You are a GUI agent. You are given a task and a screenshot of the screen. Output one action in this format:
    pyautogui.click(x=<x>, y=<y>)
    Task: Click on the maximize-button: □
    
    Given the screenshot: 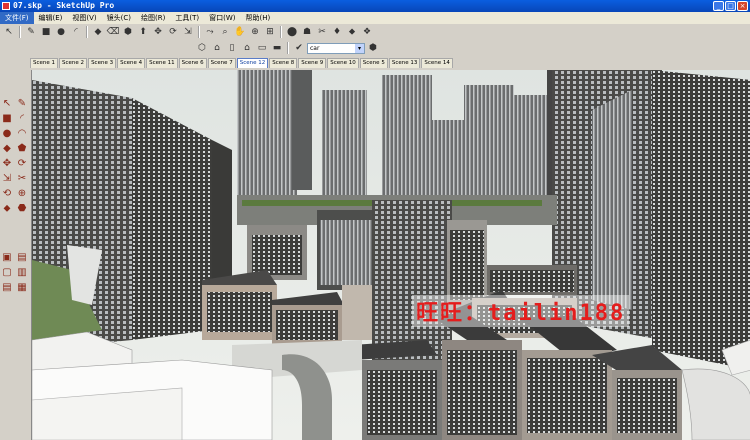 What is the action you would take?
    pyautogui.click(x=730, y=6)
    